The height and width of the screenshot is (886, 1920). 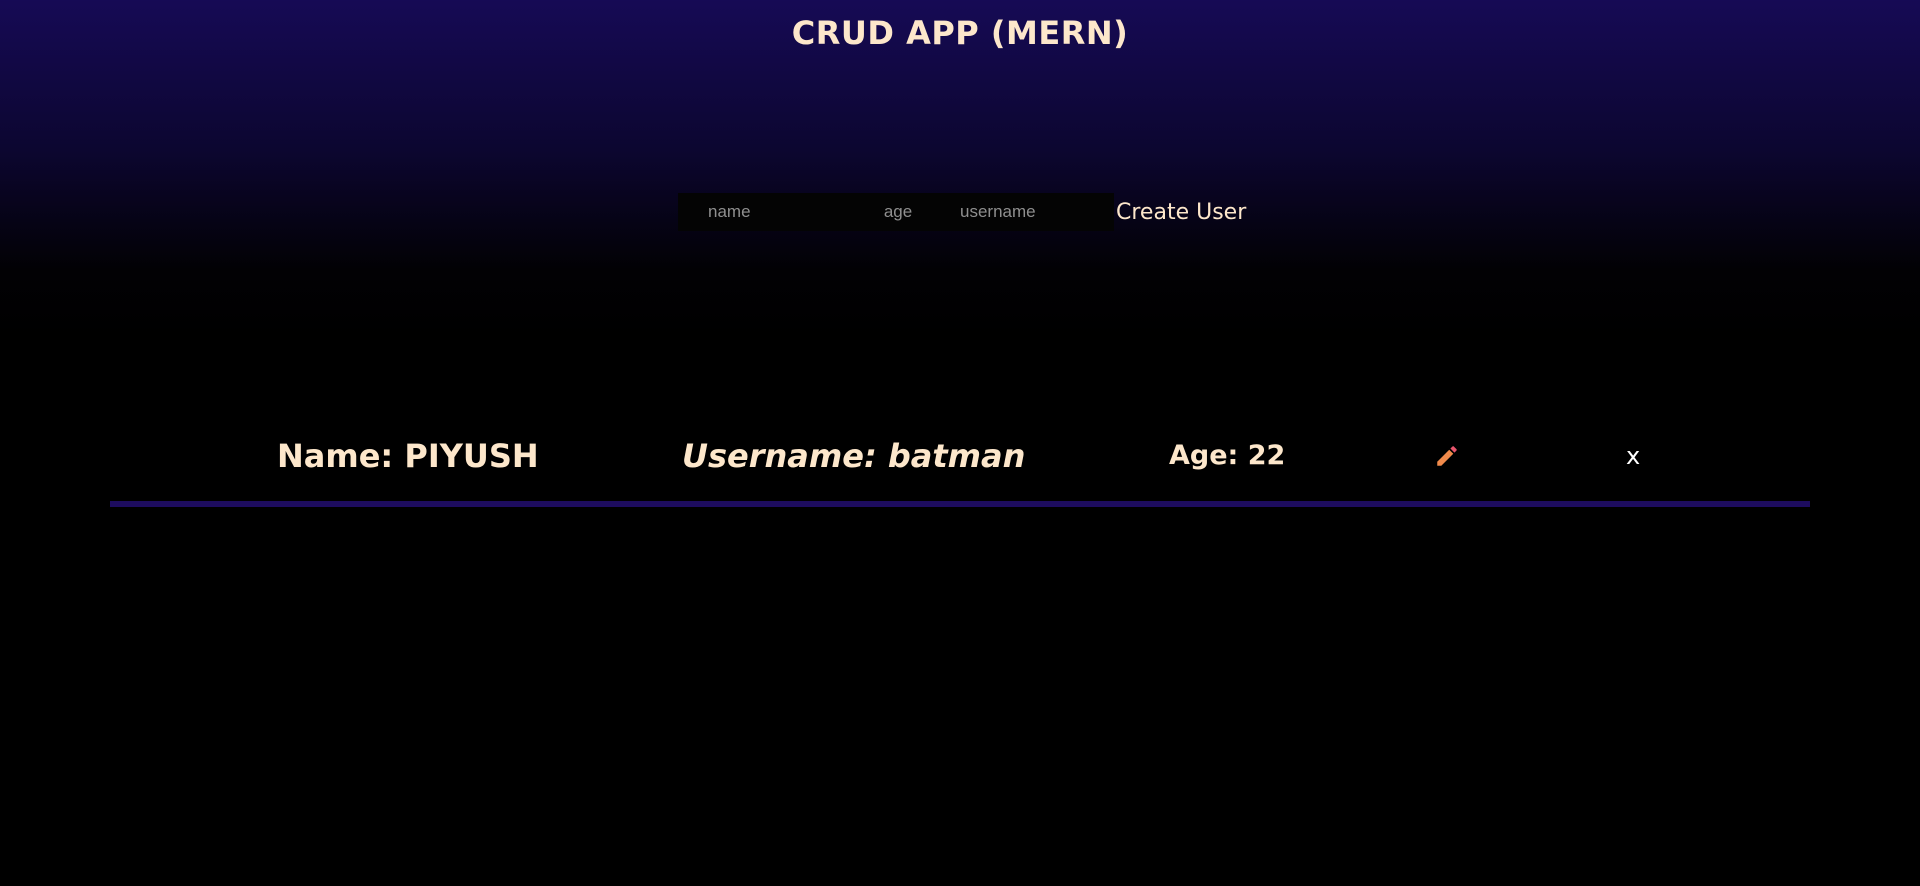 I want to click on user-name: Name: PIYUSH, so click(x=408, y=456).